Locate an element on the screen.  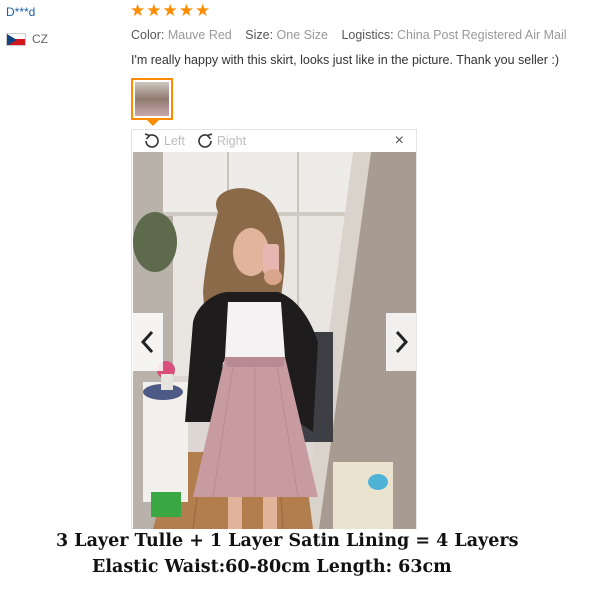
rotate-right-button: Right is located at coordinates (220, 141).